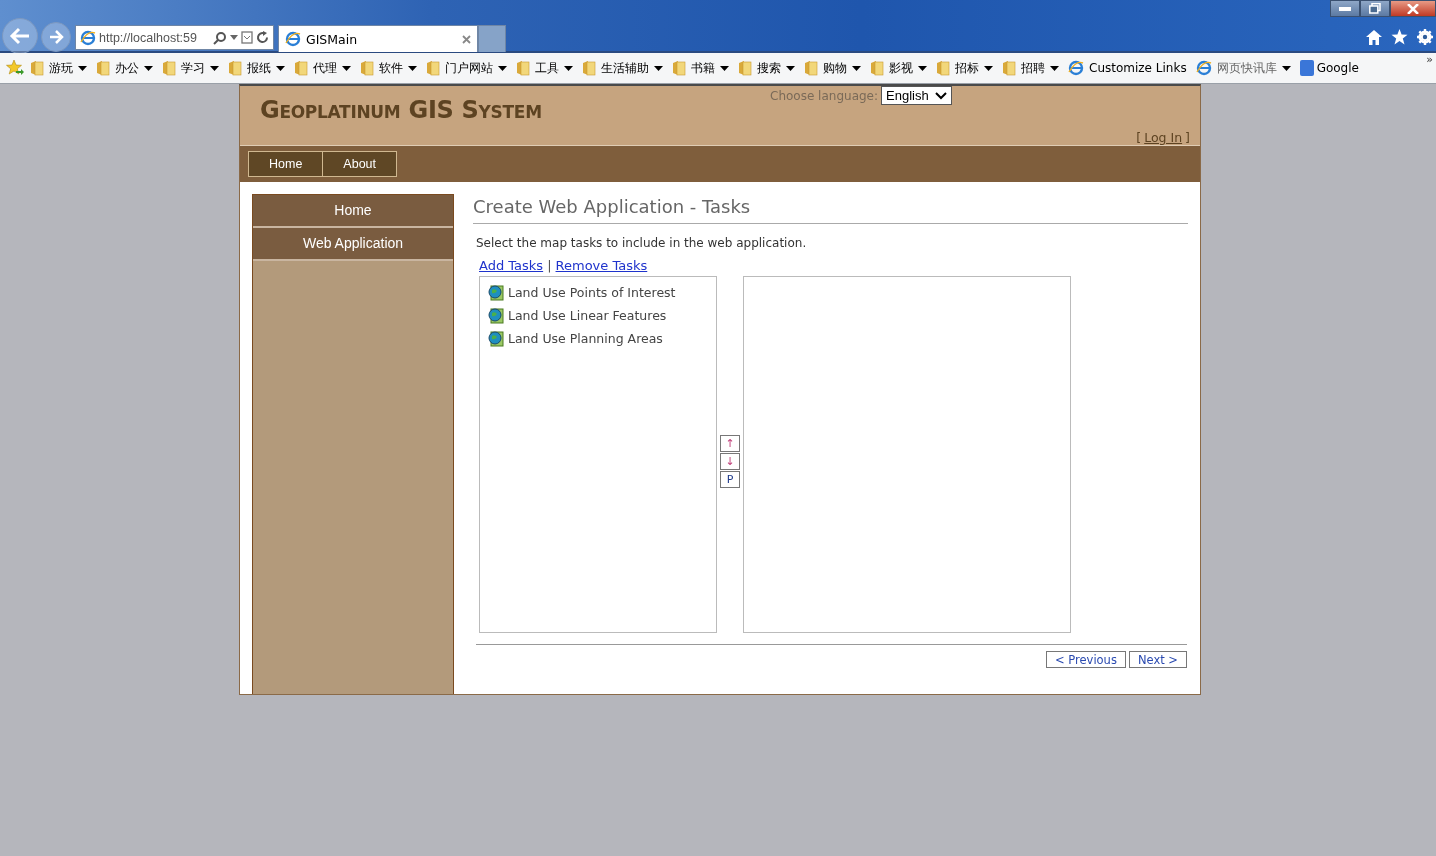 The height and width of the screenshot is (856, 1436). I want to click on more-favorites-chevron: », so click(1429, 59).